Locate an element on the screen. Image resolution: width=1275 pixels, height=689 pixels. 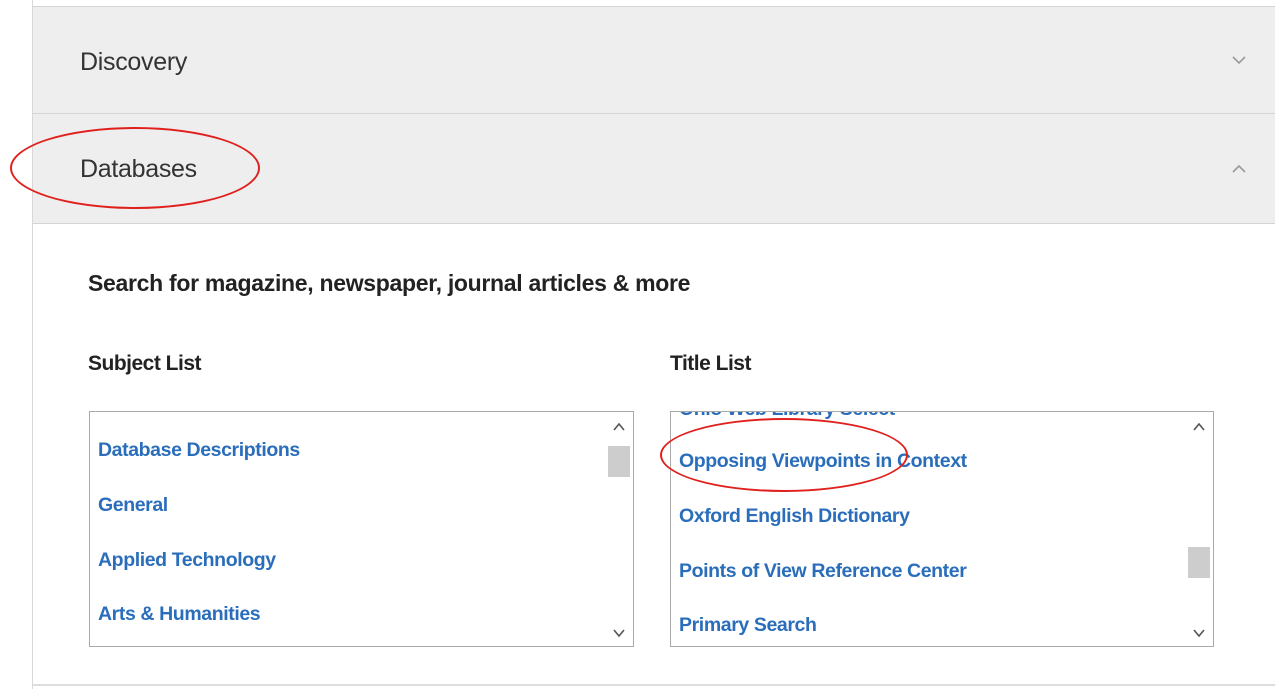
subject-item-database-descriptions: Database Descriptions is located at coordinates (199, 450).